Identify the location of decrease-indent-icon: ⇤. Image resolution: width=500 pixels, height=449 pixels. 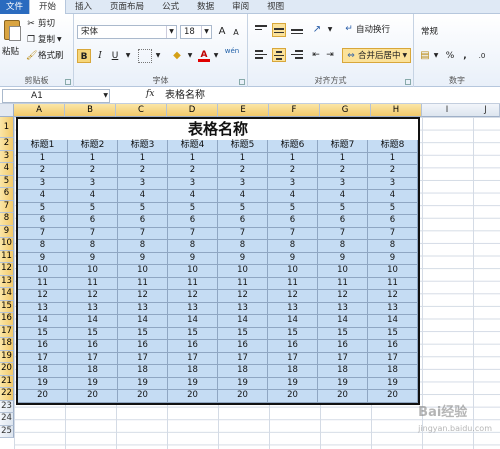
(316, 55).